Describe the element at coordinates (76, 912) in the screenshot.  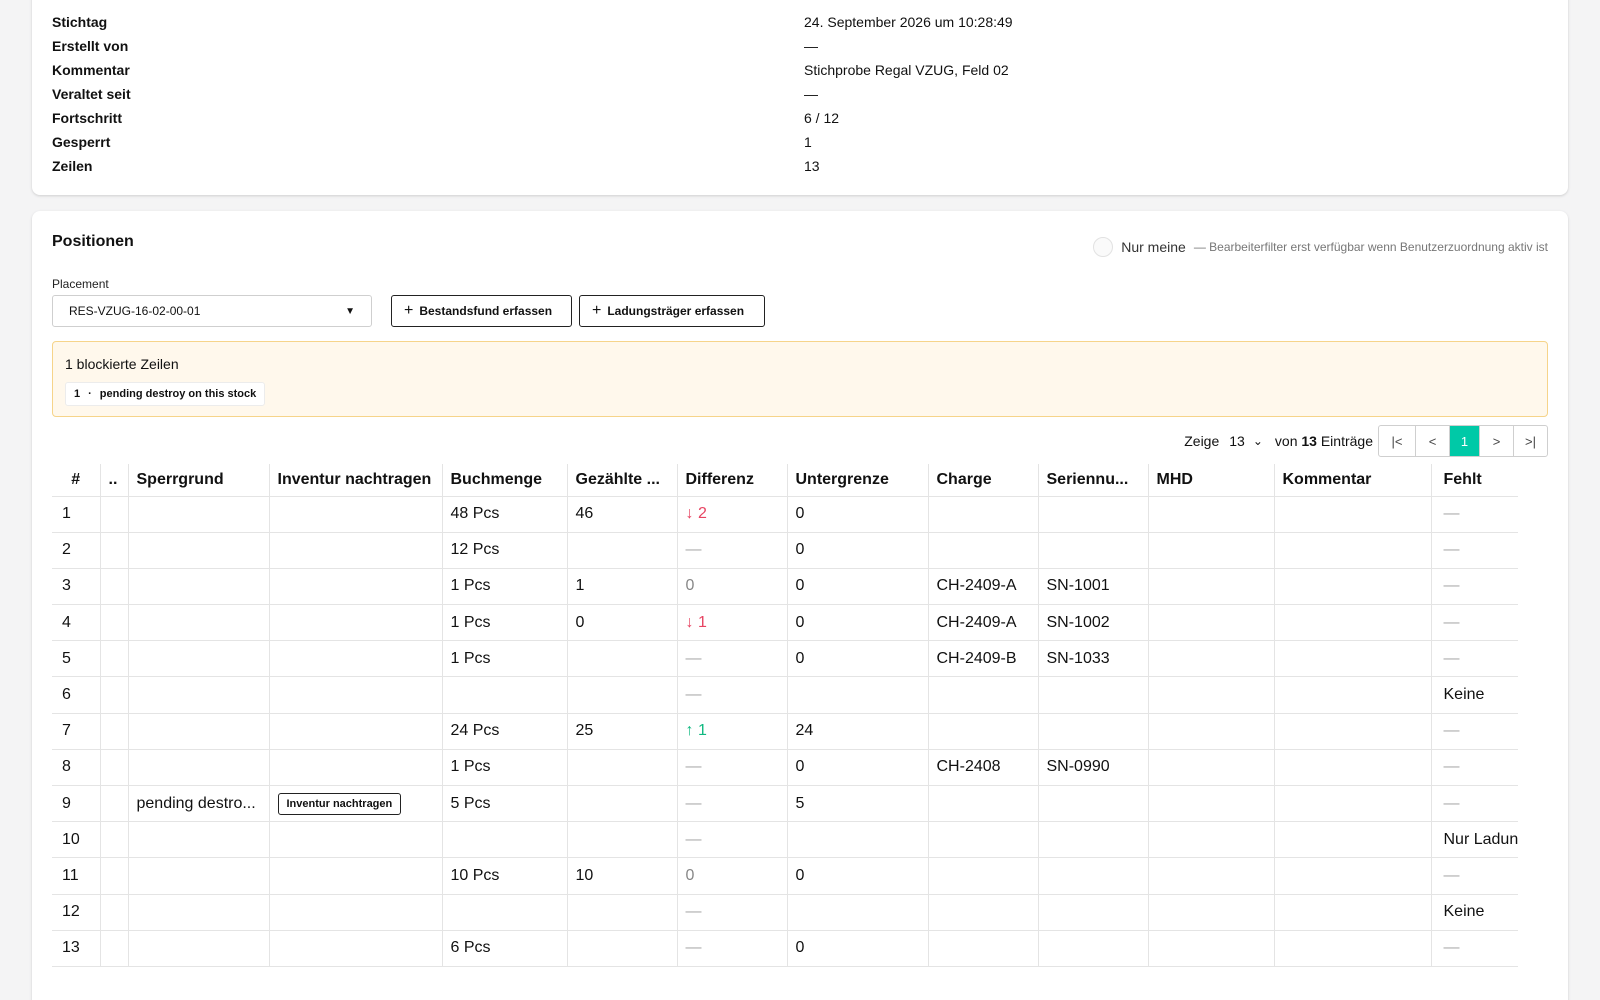
I see `cell-n: 12` at that location.